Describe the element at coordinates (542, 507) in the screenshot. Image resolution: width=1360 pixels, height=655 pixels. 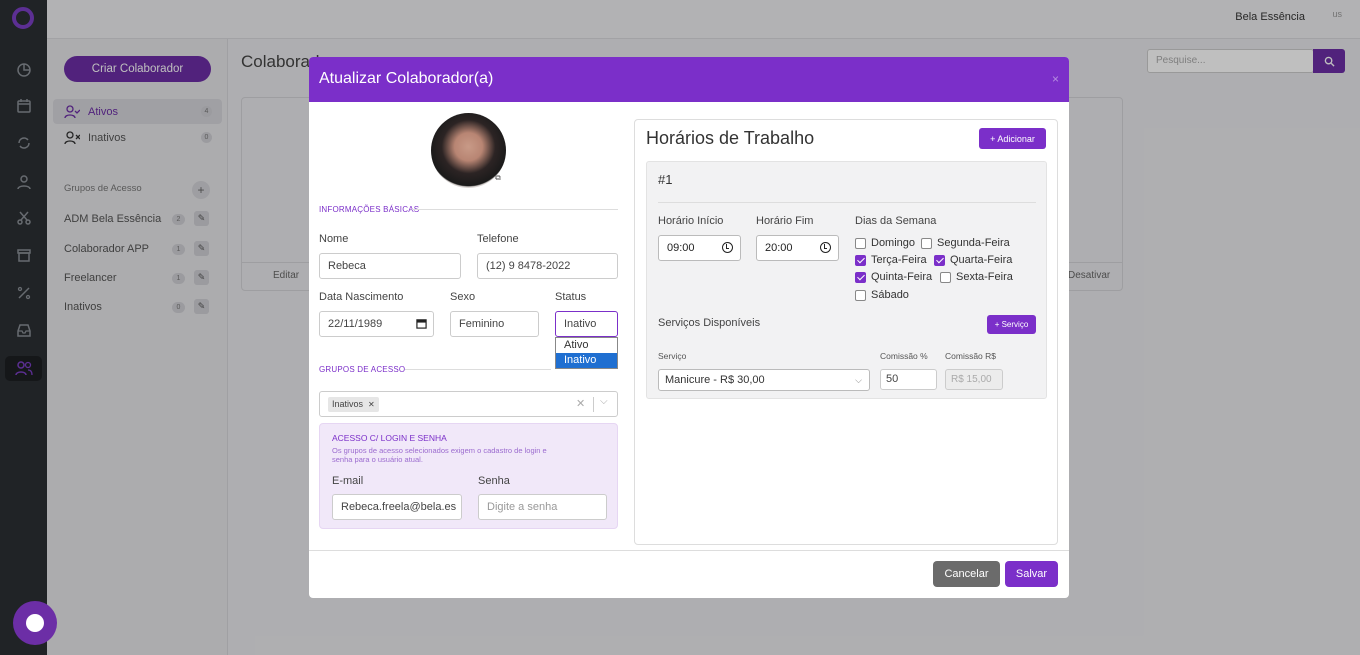
I see `password-field: Digite a senha` at that location.